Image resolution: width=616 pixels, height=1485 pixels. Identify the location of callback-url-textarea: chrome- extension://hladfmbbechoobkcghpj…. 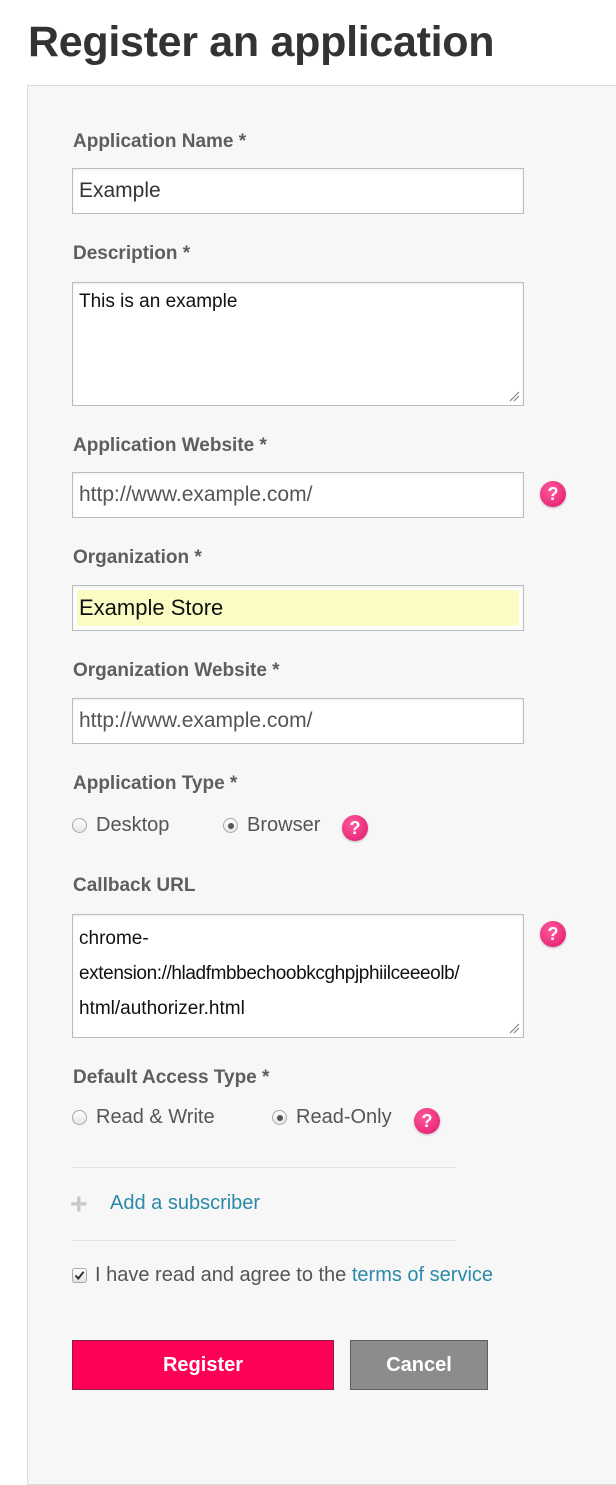
(298, 976).